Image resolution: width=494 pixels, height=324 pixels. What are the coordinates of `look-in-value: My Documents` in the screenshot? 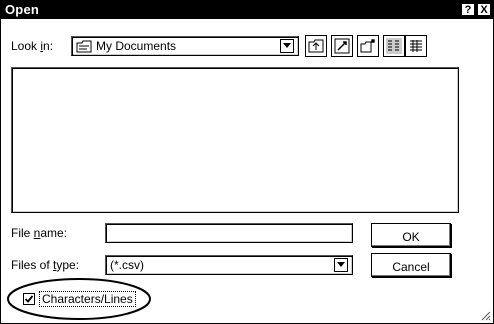 It's located at (136, 46).